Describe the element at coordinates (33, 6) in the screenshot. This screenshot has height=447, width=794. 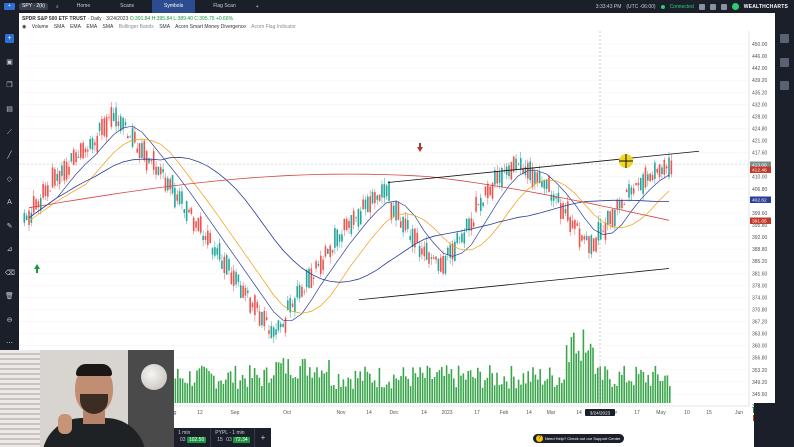
I see `symbol-pill: SPY · 2(k)` at that location.